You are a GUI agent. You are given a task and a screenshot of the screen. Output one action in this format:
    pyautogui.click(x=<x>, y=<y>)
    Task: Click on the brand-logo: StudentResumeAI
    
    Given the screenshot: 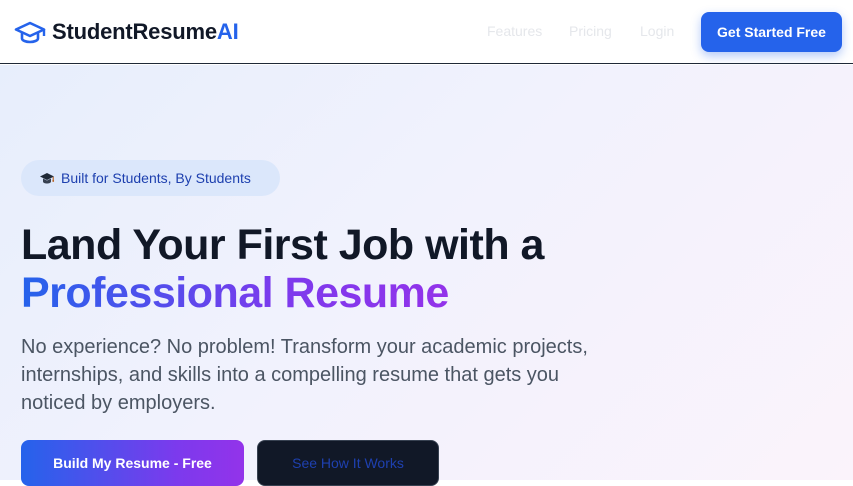 What is the action you would take?
    pyautogui.click(x=126, y=32)
    